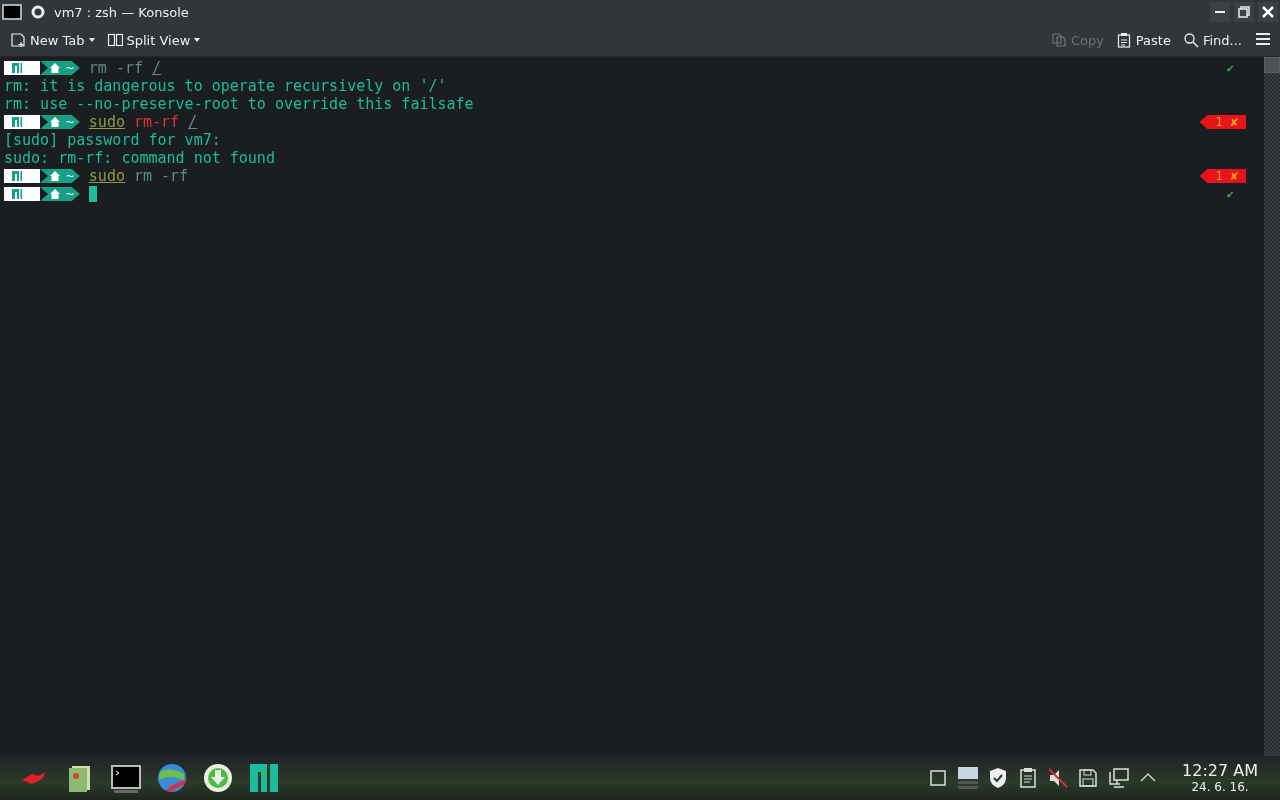 Image resolution: width=1280 pixels, height=800 pixels. What do you see at coordinates (225, 86) in the screenshot?
I see `output-text: rm: it is dangerous to operate recursively on '/'` at bounding box center [225, 86].